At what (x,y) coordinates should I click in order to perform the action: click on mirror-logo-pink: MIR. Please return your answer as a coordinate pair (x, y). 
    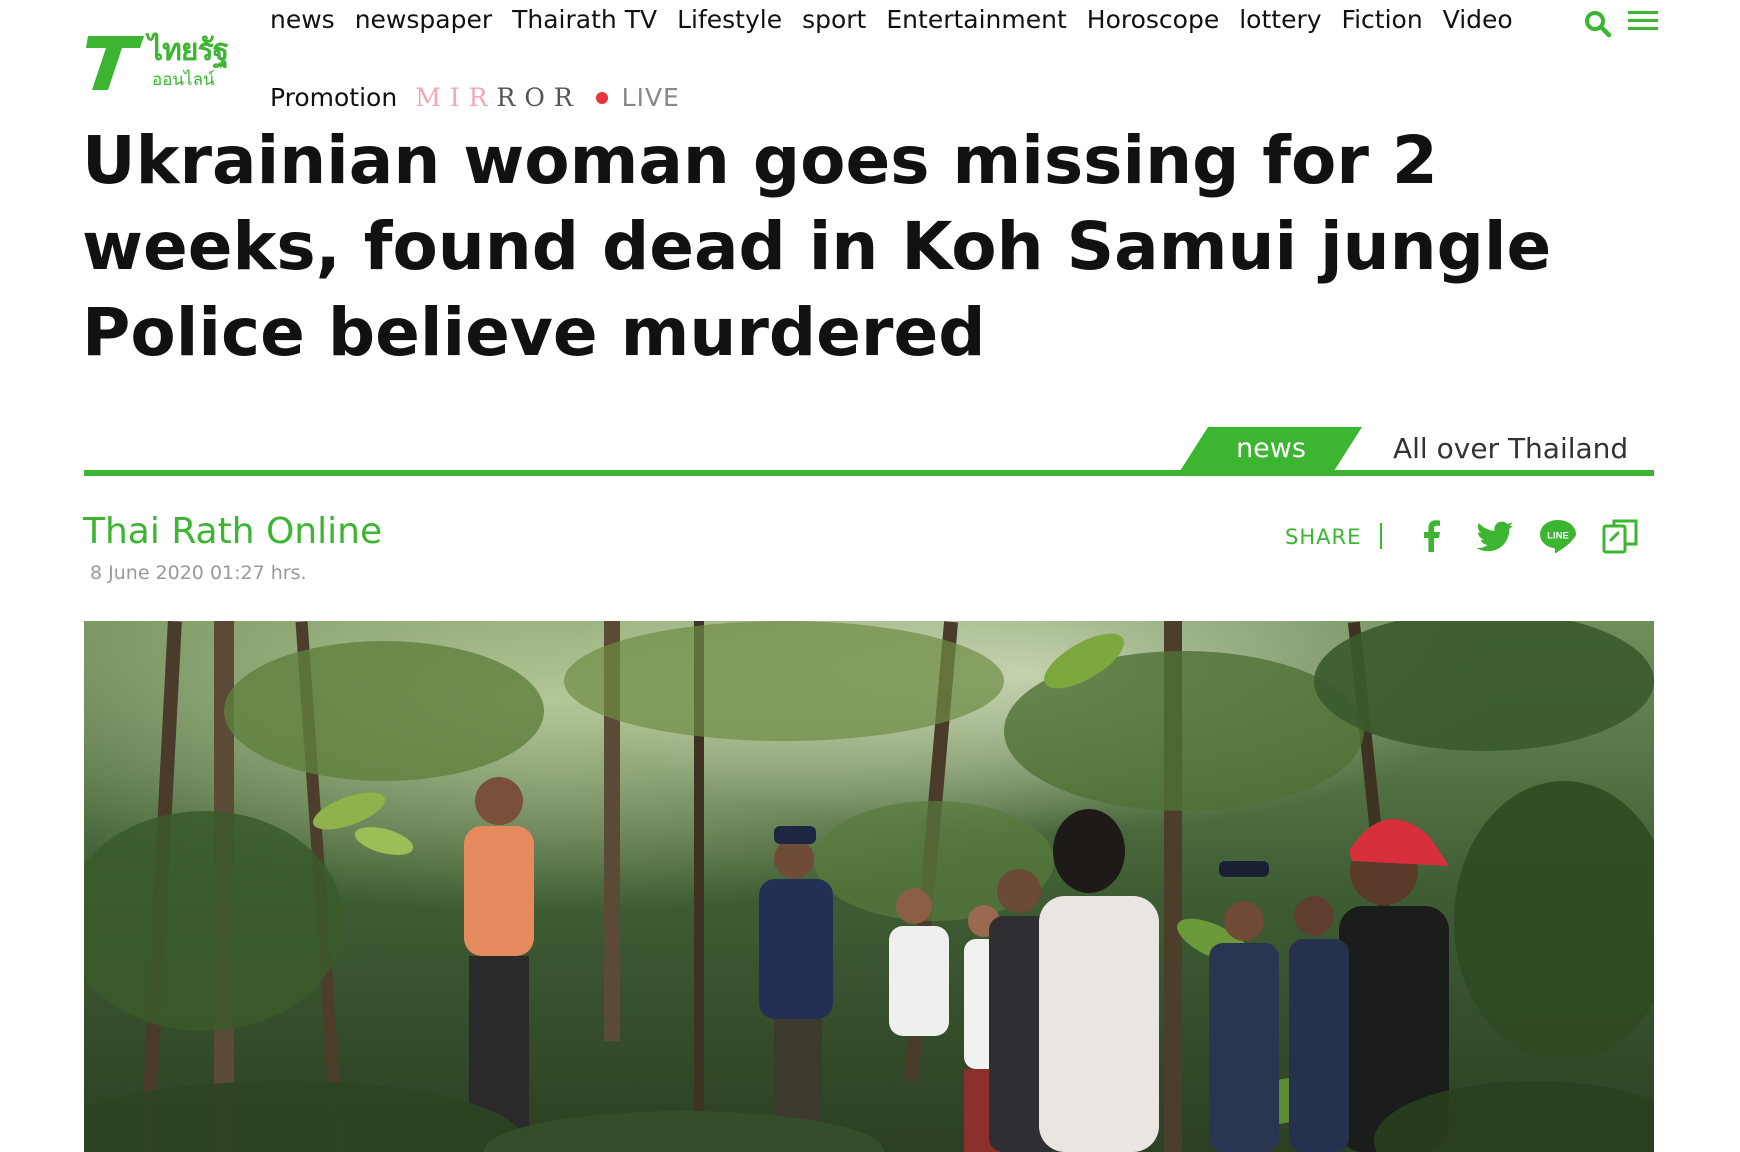
    Looking at the image, I should click on (456, 97).